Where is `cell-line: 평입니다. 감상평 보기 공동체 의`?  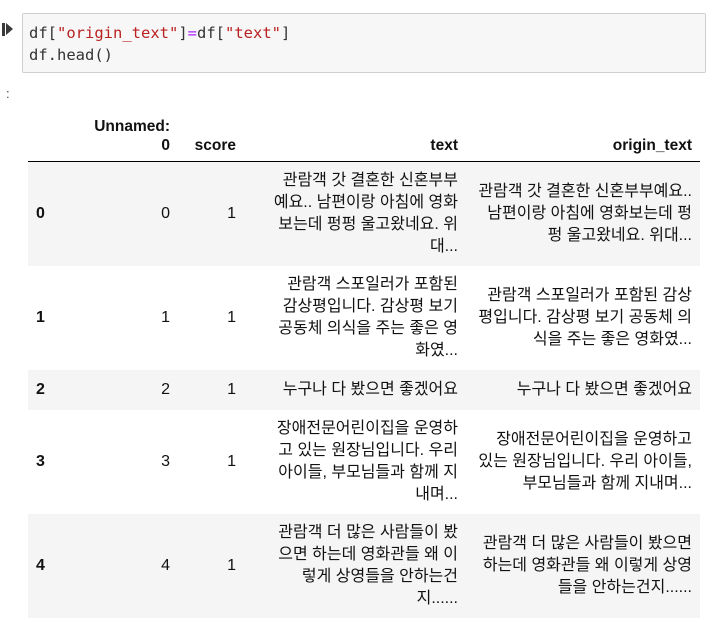 cell-line: 평입니다. 감상평 보기 공동체 의 is located at coordinates (585, 317).